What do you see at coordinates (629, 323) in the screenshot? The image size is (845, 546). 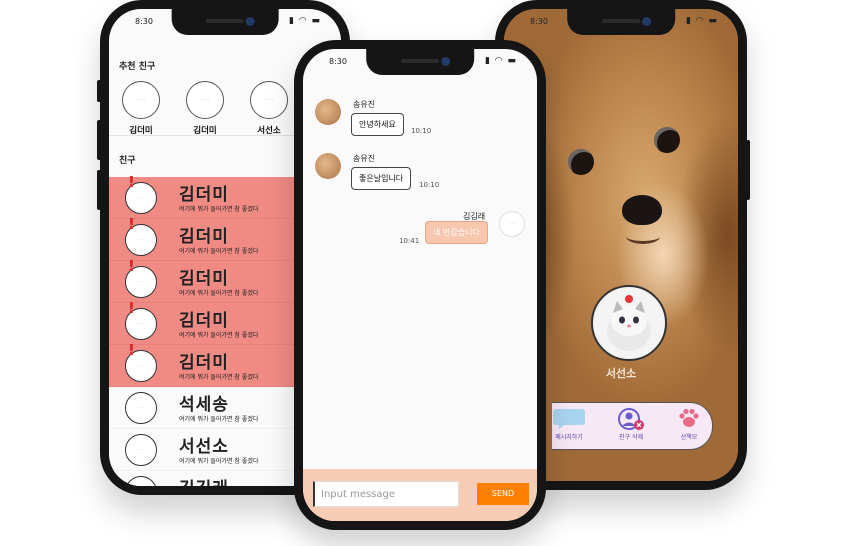 I see `profile-avatar` at bounding box center [629, 323].